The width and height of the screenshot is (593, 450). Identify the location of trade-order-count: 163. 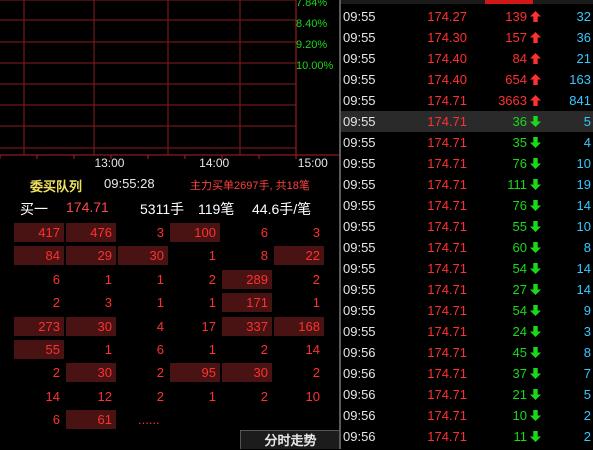
(580, 79).